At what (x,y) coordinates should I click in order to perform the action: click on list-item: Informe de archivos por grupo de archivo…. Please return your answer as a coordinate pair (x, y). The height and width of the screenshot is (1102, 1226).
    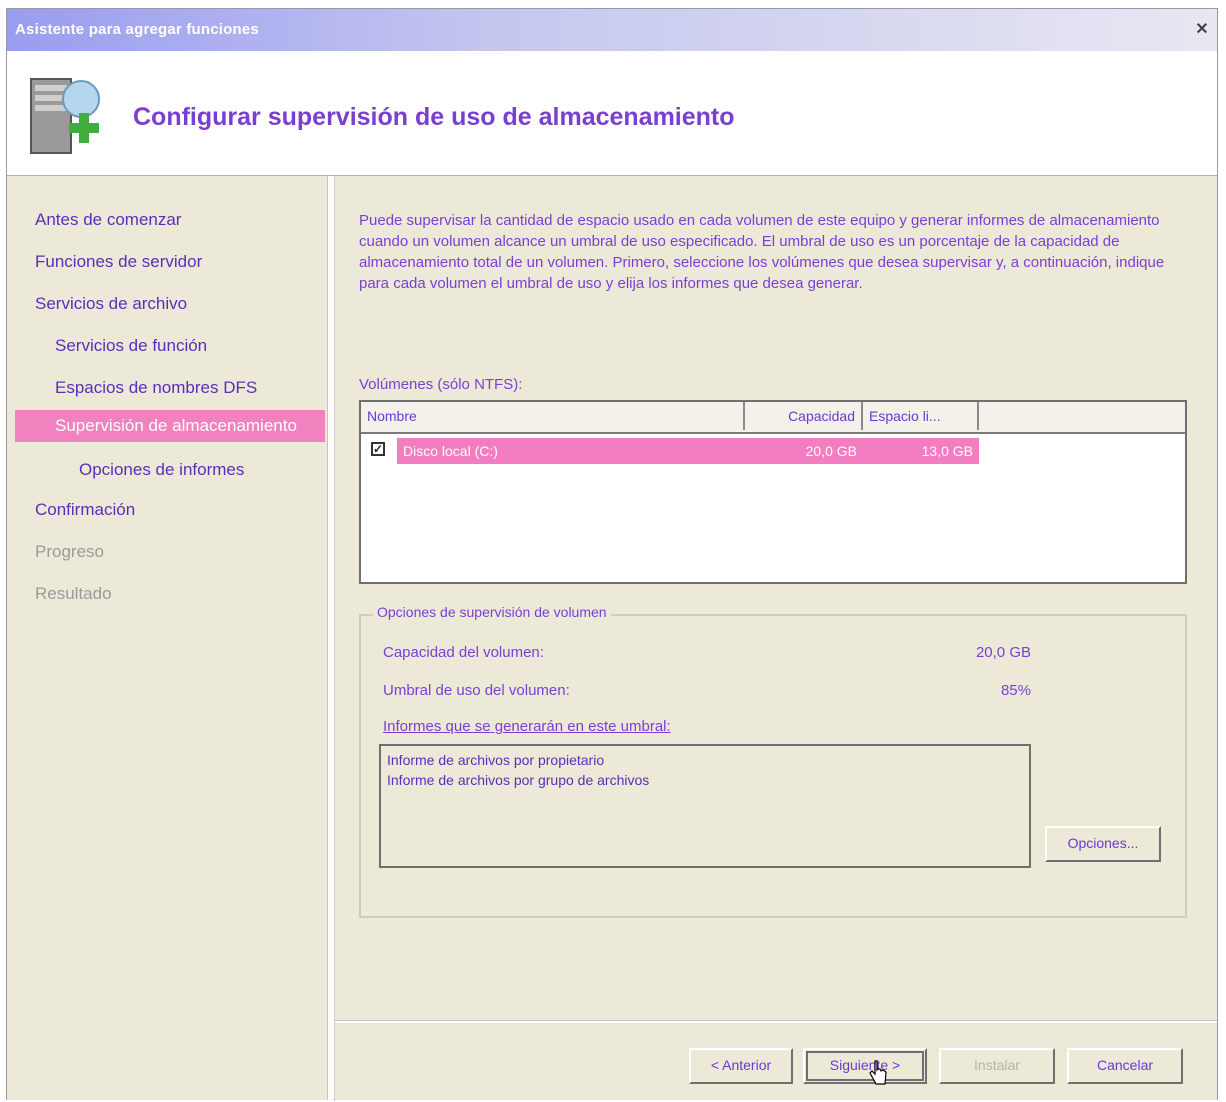
    Looking at the image, I should click on (518, 780).